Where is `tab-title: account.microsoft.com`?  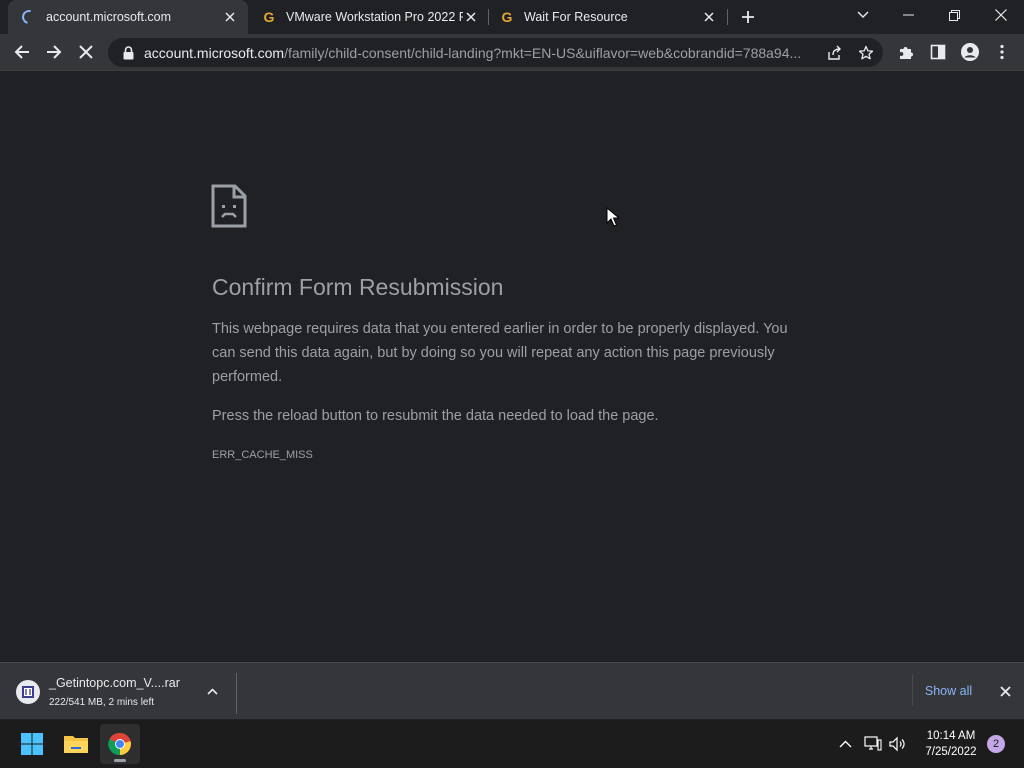
tab-title: account.microsoft.com is located at coordinates (109, 17).